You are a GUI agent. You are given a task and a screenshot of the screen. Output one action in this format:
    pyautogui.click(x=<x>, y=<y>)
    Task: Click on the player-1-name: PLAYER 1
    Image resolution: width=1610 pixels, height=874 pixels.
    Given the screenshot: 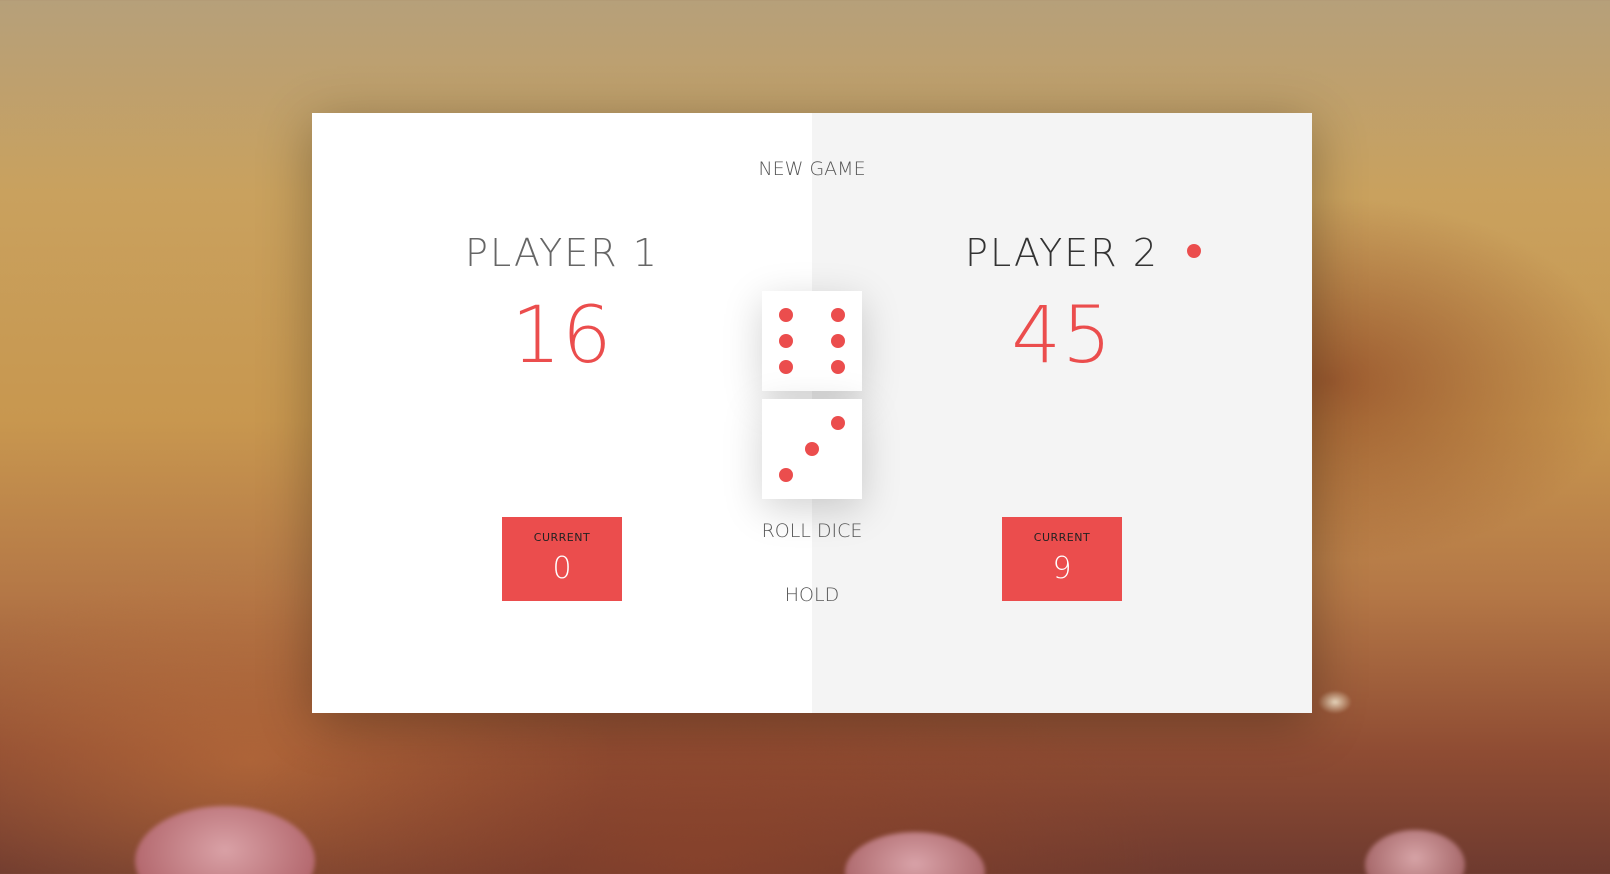 What is the action you would take?
    pyautogui.click(x=562, y=253)
    